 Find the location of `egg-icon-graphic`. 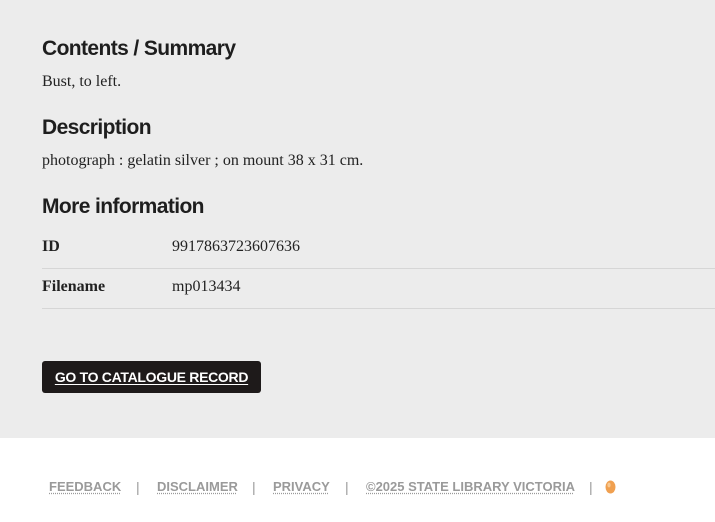

egg-icon-graphic is located at coordinates (610, 487).